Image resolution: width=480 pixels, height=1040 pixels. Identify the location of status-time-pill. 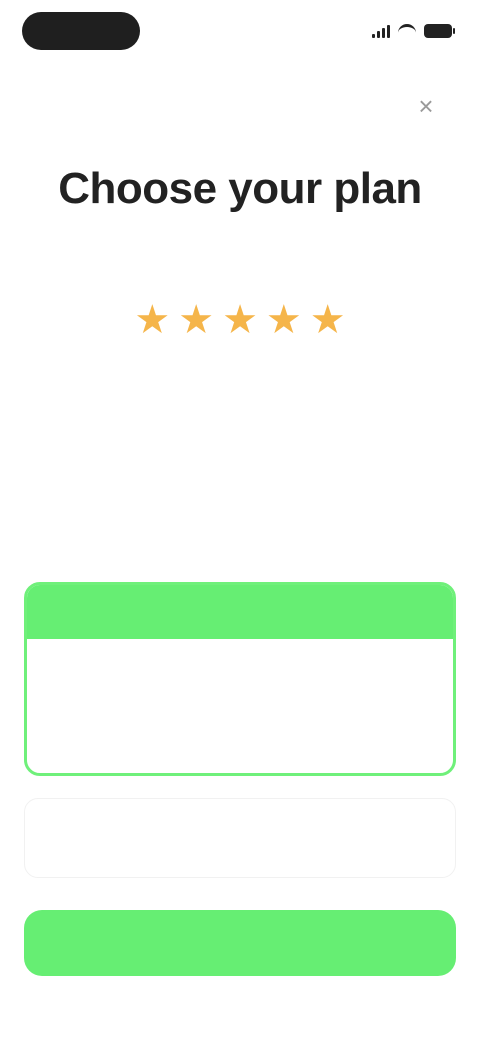
(81, 31).